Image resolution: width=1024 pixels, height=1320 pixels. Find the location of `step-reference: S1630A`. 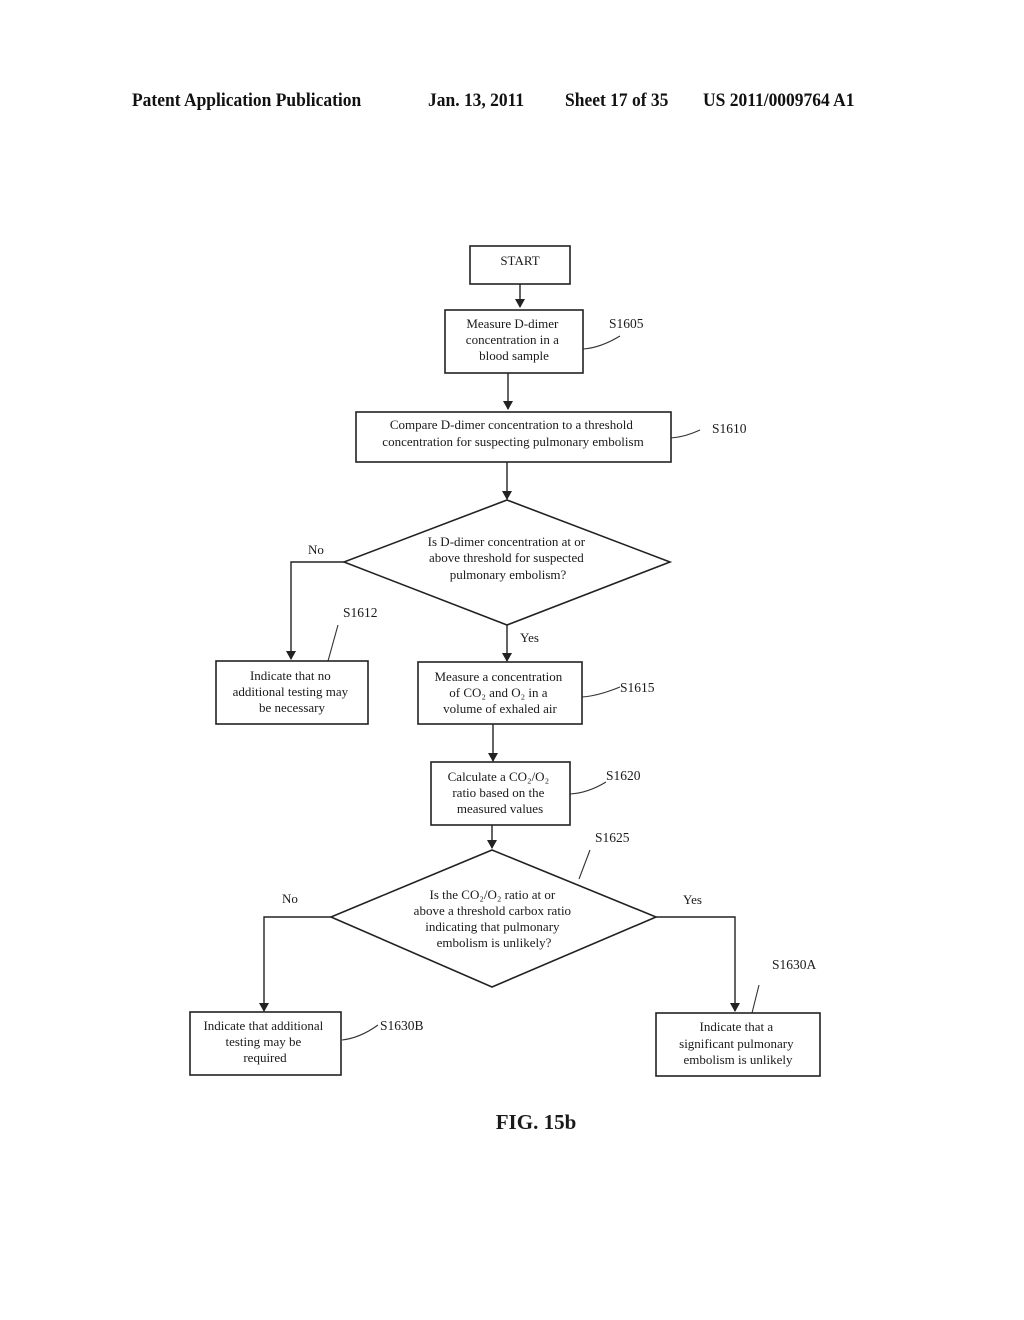

step-reference: S1630A is located at coordinates (794, 964).